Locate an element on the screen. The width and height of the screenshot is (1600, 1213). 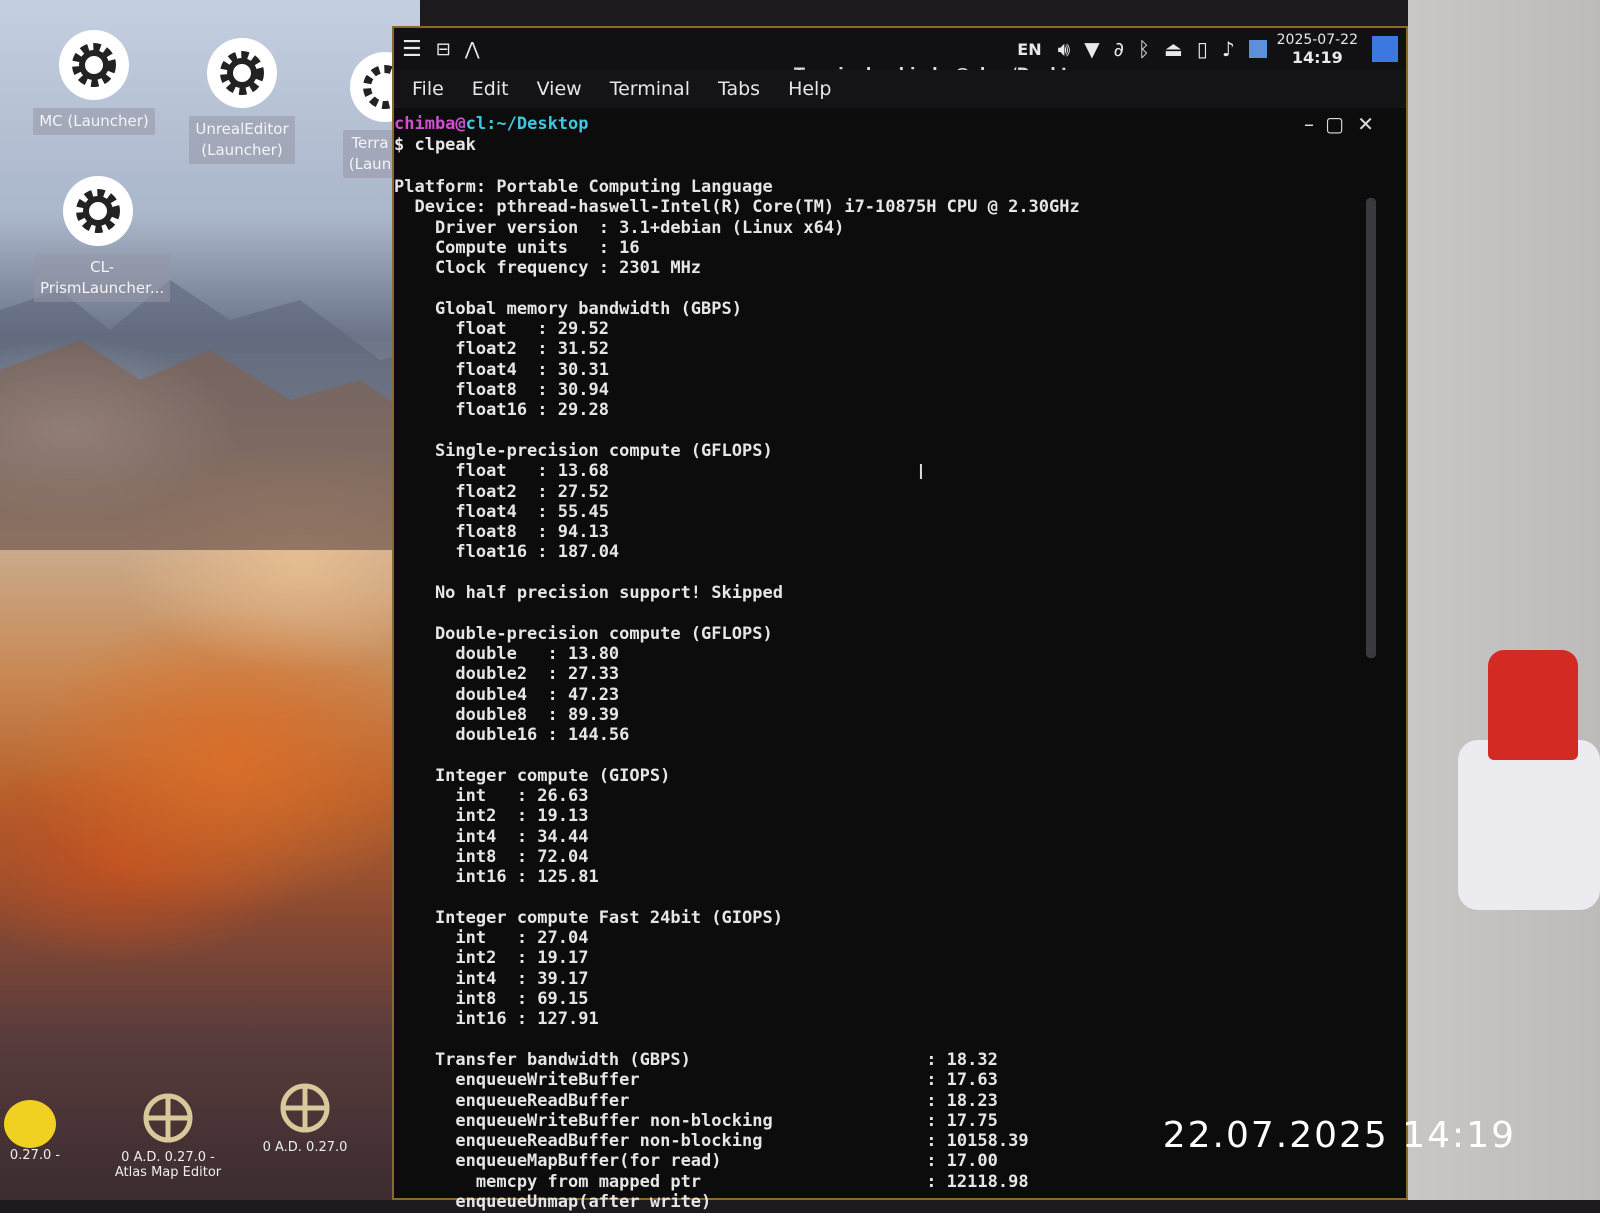
bottle is located at coordinates (1529, 825).